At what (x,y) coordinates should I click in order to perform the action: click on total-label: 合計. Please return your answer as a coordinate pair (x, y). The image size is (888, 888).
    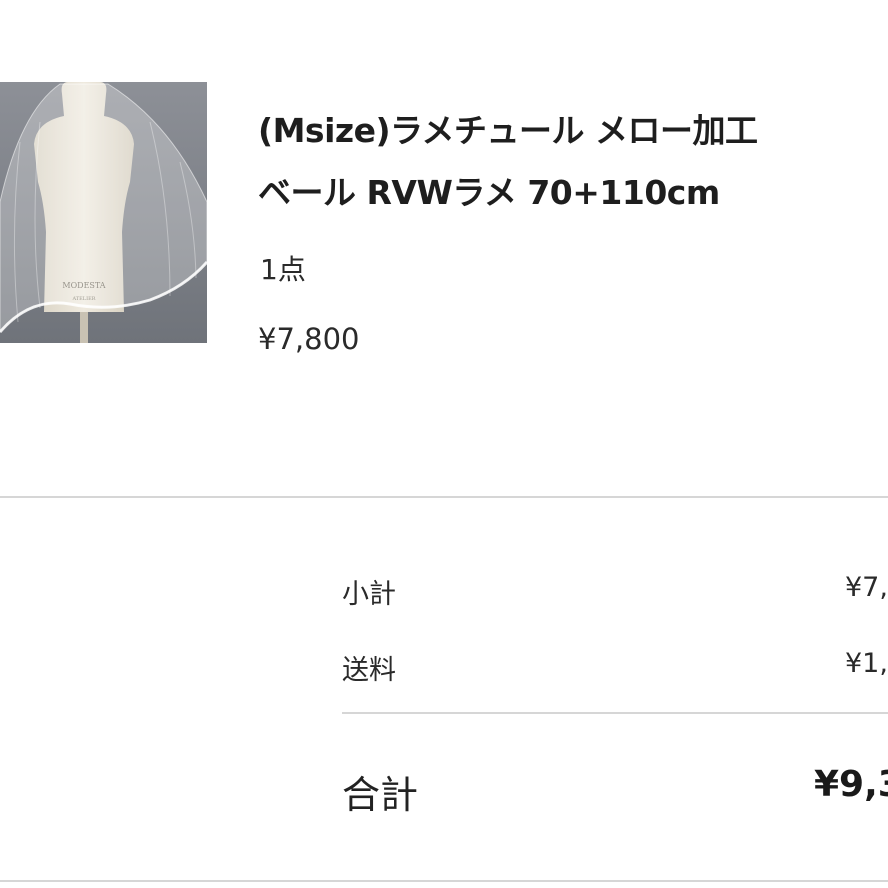
    Looking at the image, I should click on (380, 795).